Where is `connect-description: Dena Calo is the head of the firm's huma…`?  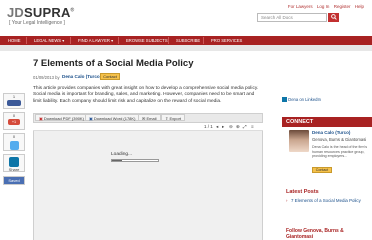
connect-description: Dena Calo is the head of the firm's huma… is located at coordinates (340, 152).